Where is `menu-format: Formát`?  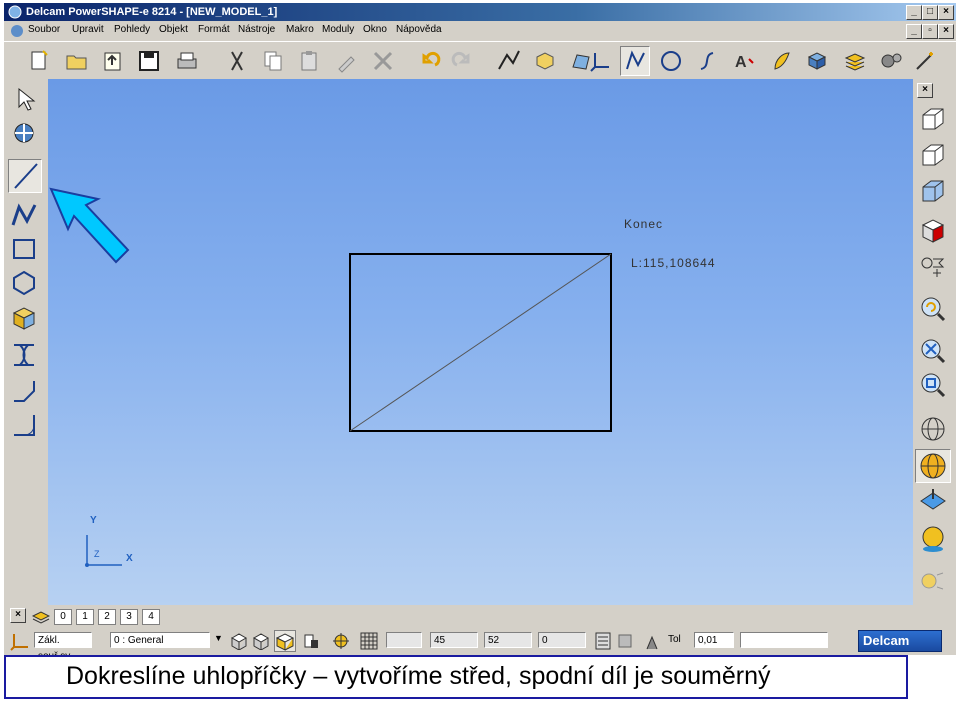 menu-format: Formát is located at coordinates (214, 29).